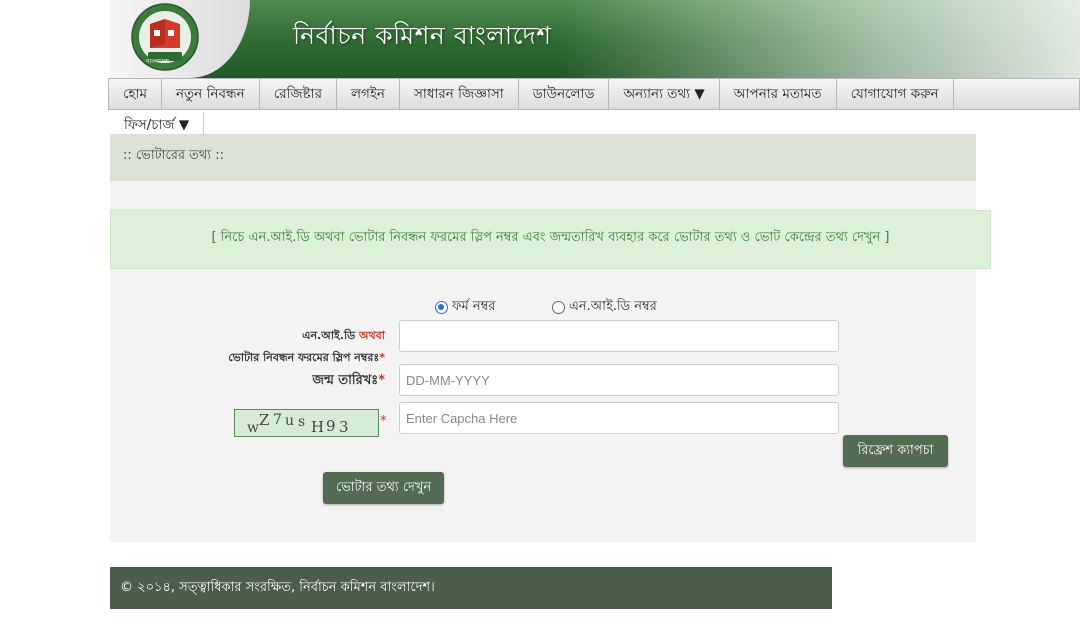  I want to click on dob-label: জন্ম তারিখঃ, so click(345, 380).